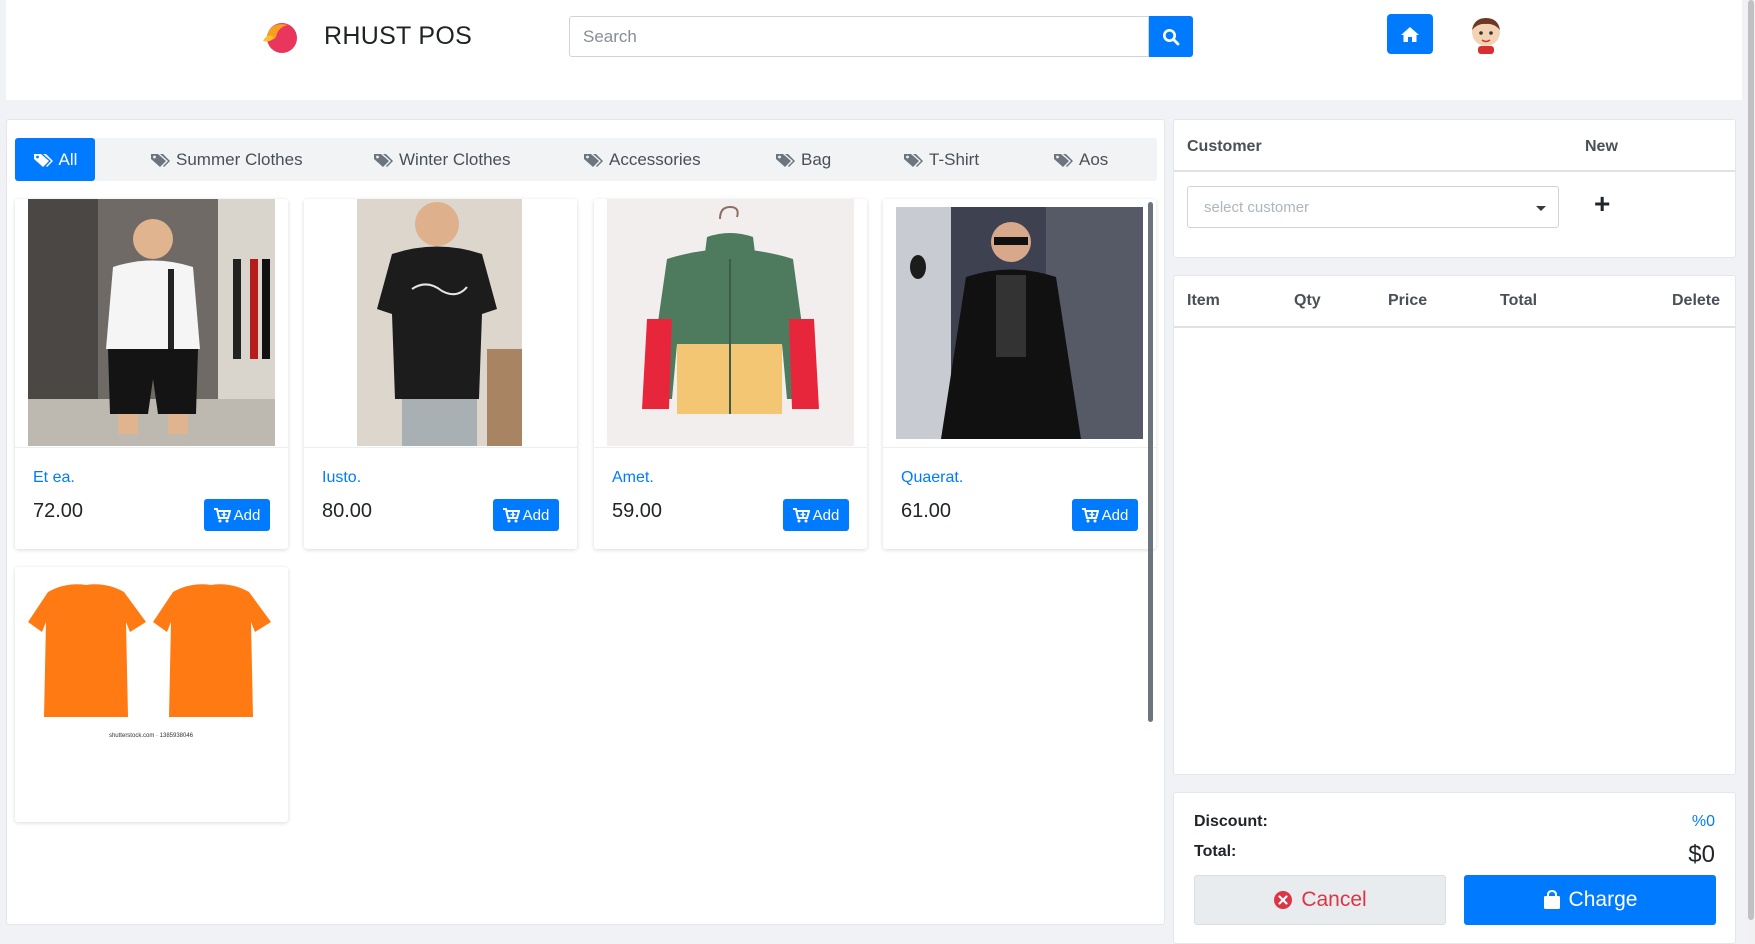  I want to click on order-summary: Discount: %0 Total: $0 Cancel Charge, so click(1454, 868).